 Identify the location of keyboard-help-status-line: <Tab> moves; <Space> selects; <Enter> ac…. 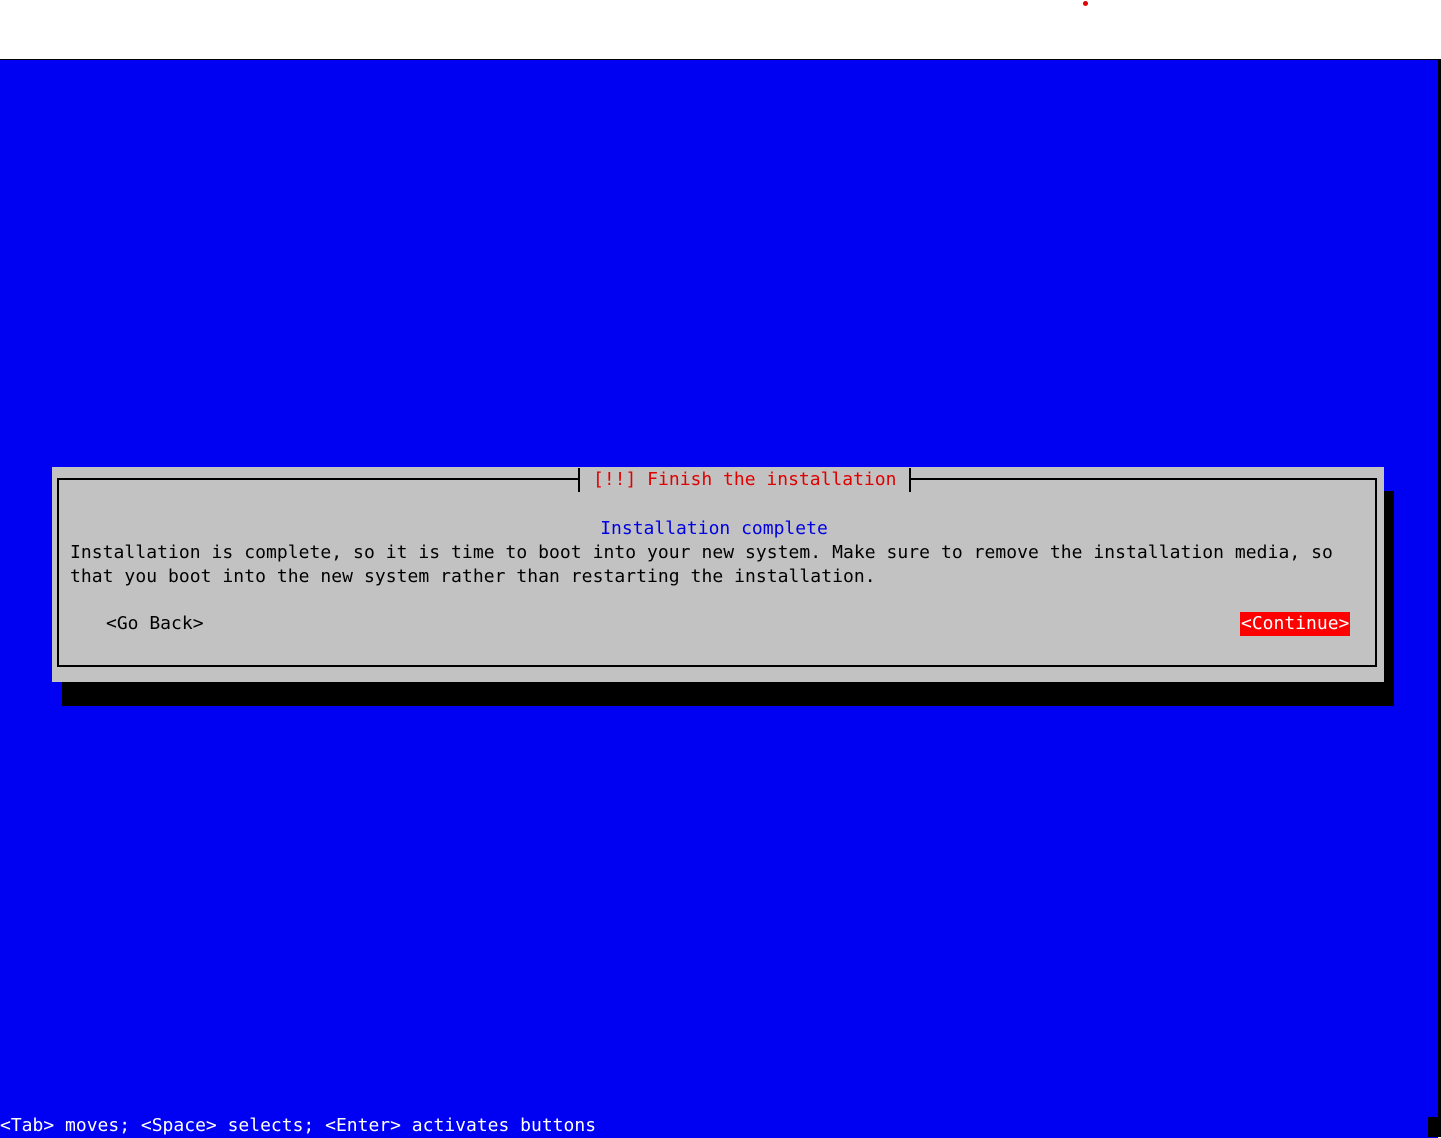
(298, 1125).